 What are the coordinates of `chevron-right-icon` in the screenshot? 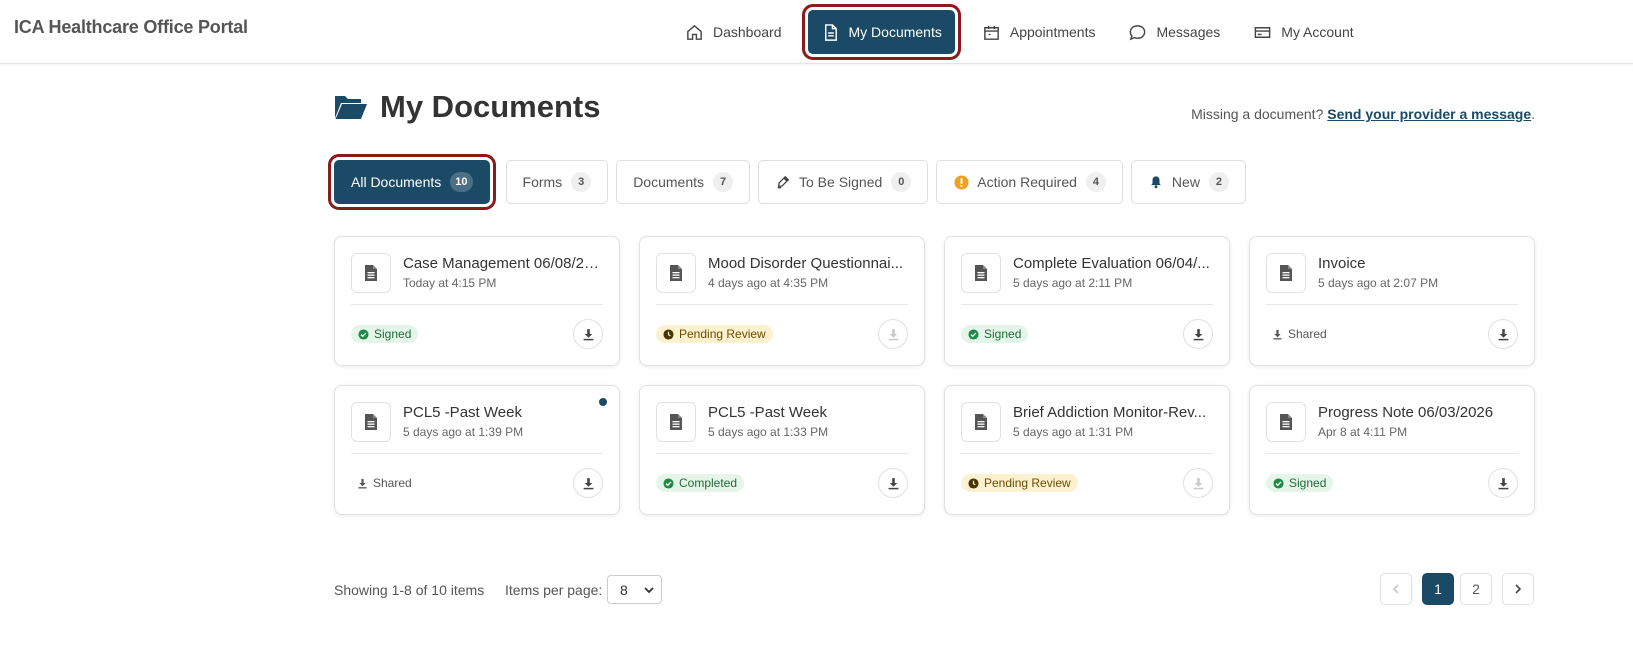 It's located at (1518, 589).